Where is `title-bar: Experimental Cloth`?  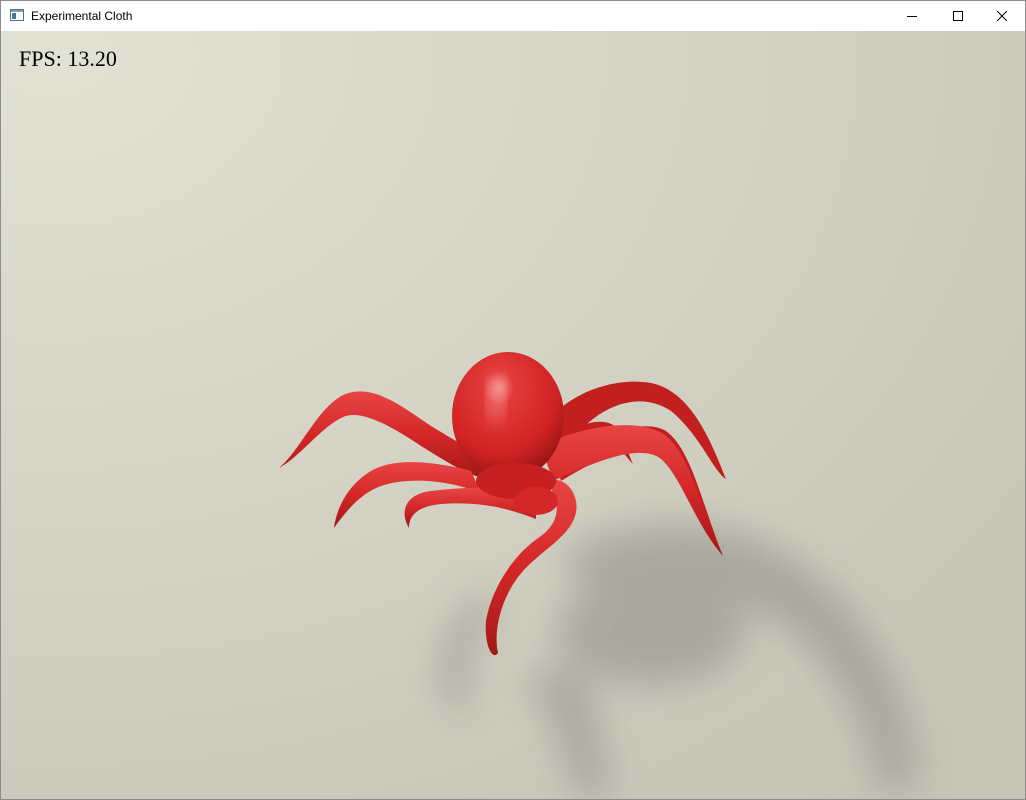 title-bar: Experimental Cloth is located at coordinates (513, 16).